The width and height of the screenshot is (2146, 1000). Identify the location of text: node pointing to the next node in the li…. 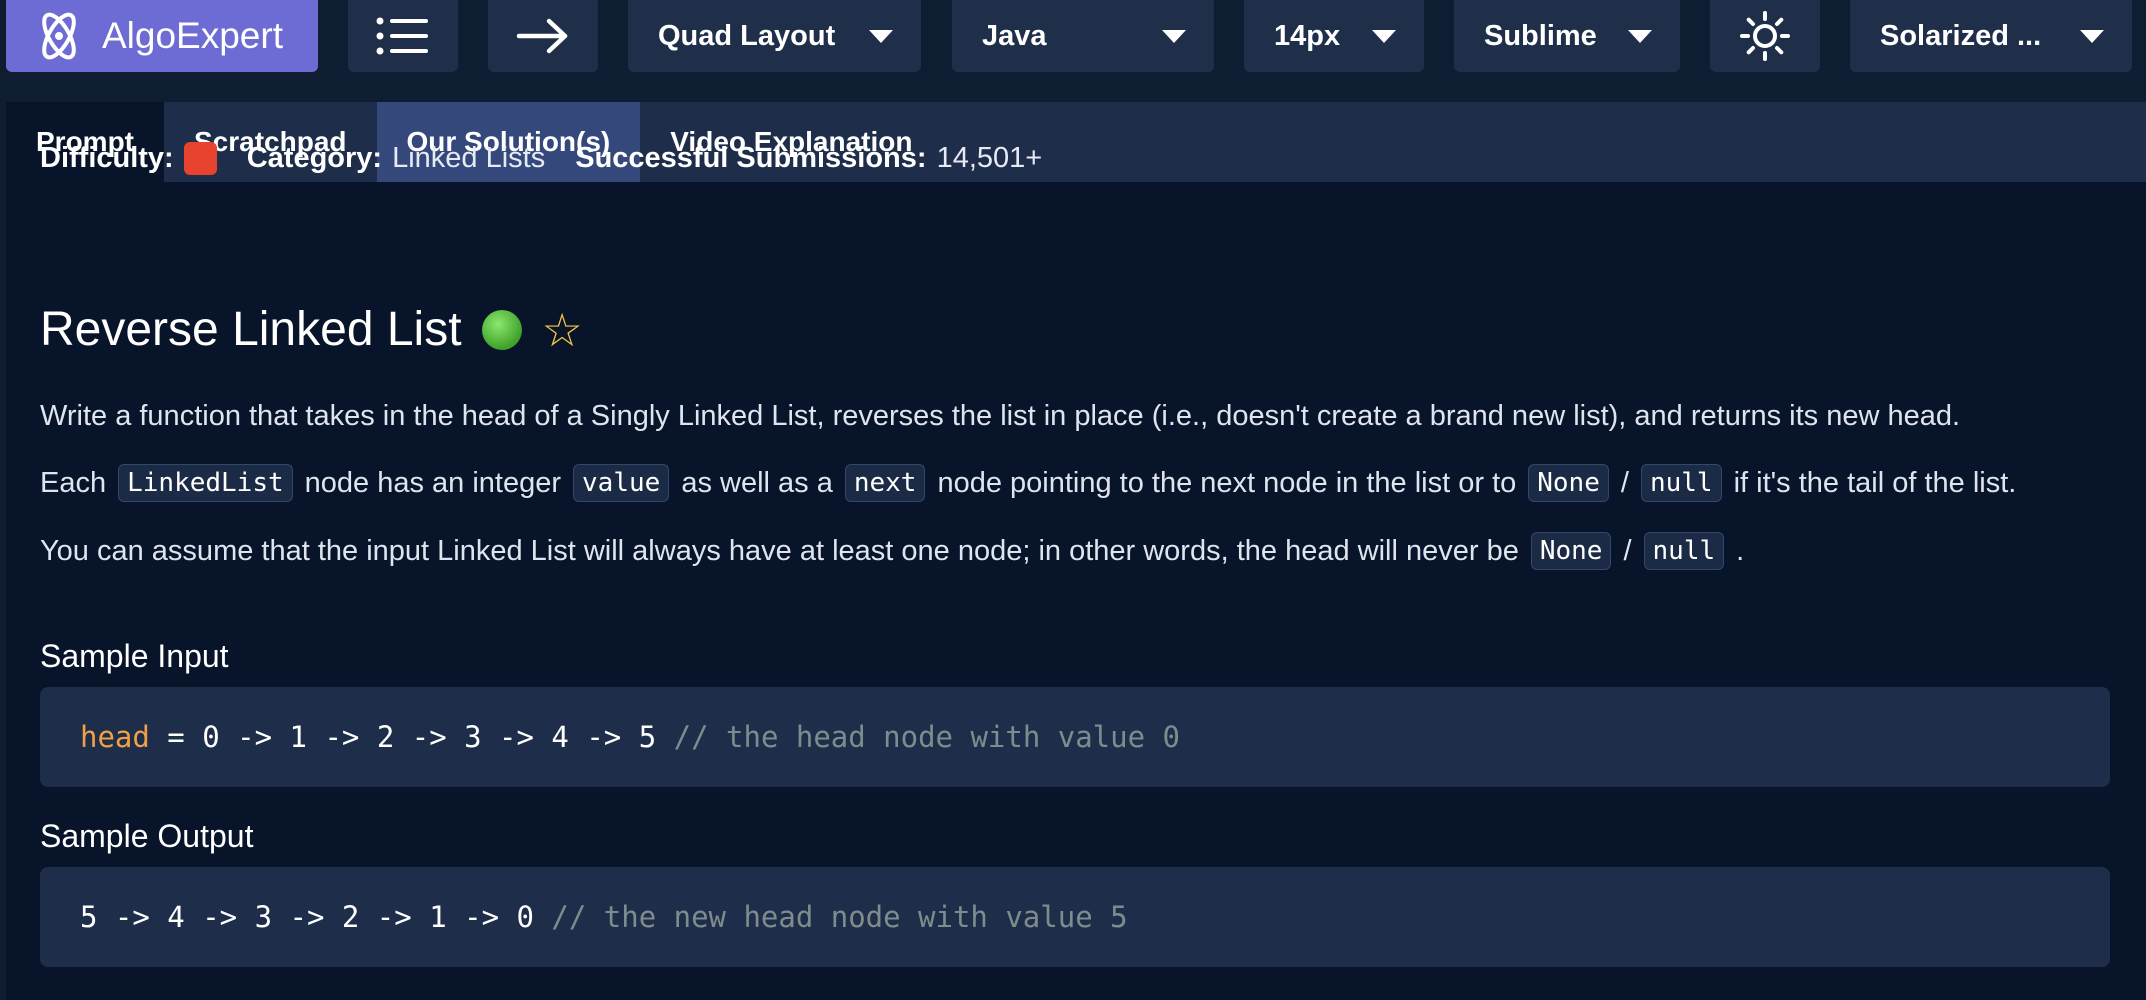
(1227, 482).